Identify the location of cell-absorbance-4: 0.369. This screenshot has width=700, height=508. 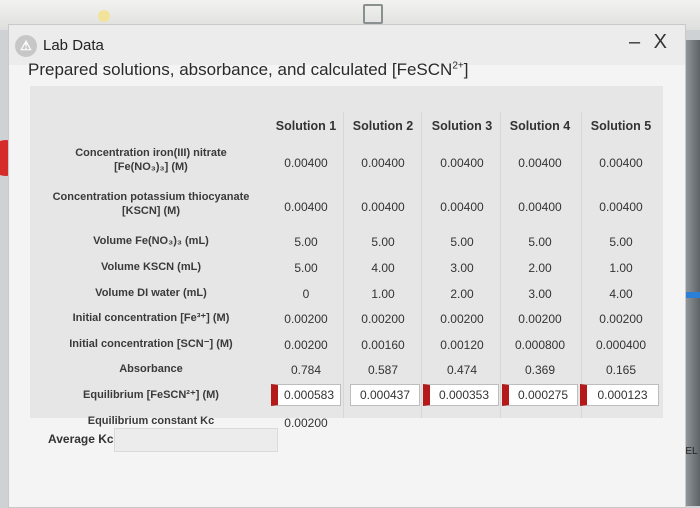
(540, 370).